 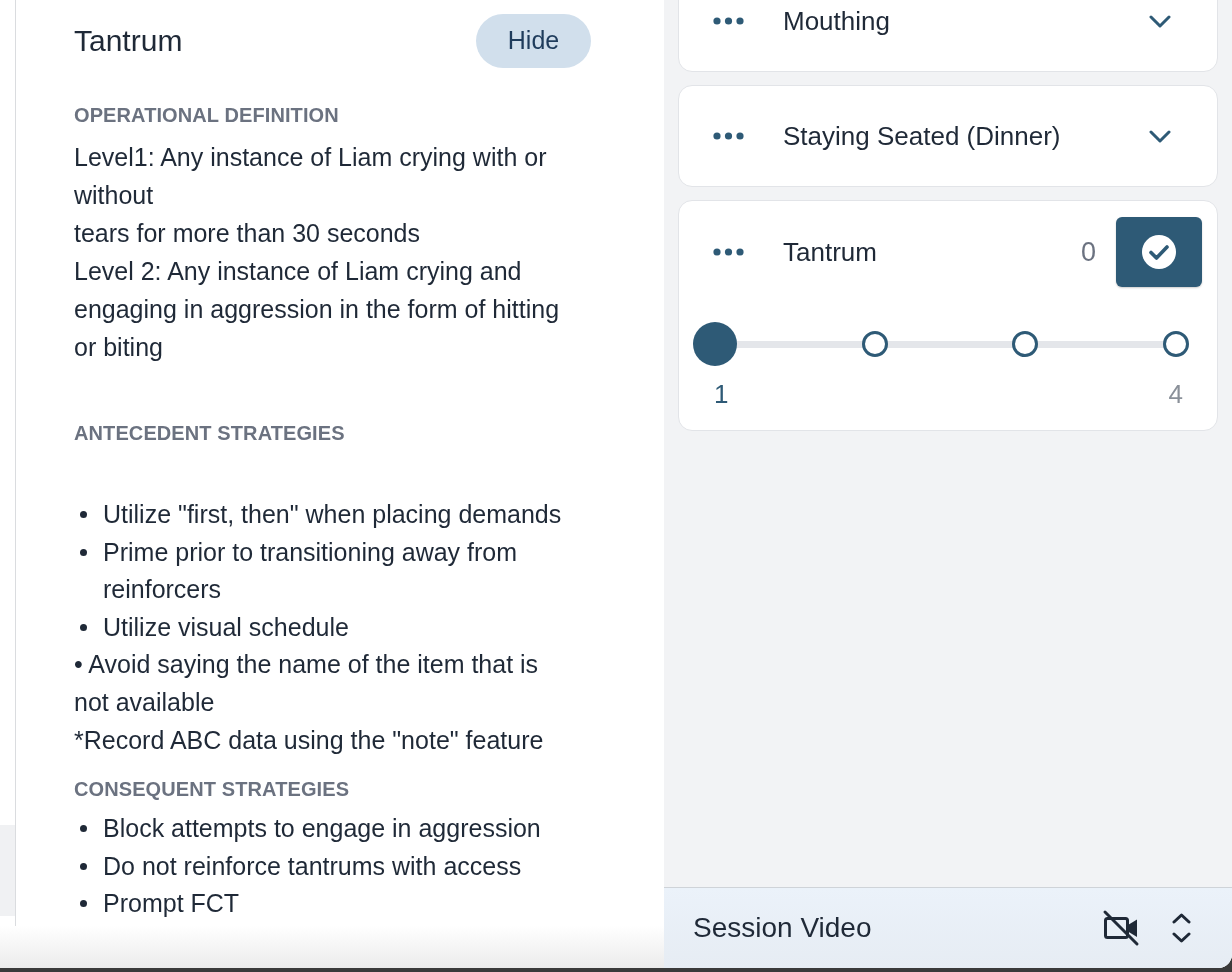 What do you see at coordinates (1181, 928) in the screenshot?
I see `chevron-up-down-icon` at bounding box center [1181, 928].